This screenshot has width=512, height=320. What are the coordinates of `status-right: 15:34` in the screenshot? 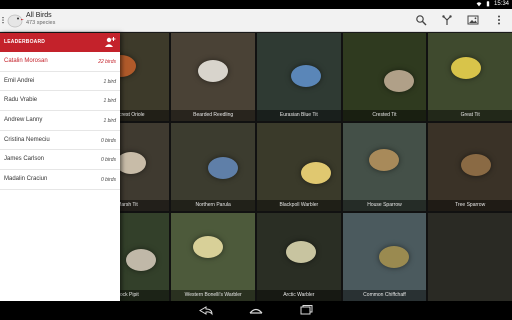 It's located at (492, 4).